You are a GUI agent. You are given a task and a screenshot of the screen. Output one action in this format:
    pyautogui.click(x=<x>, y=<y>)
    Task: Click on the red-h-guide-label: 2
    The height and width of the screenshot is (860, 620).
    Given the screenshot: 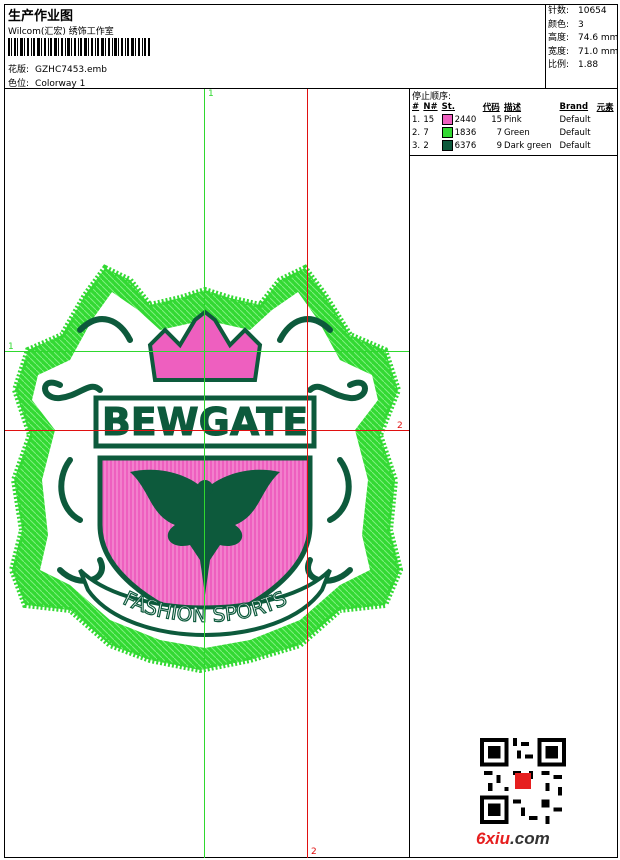 What is the action you would take?
    pyautogui.click(x=400, y=426)
    